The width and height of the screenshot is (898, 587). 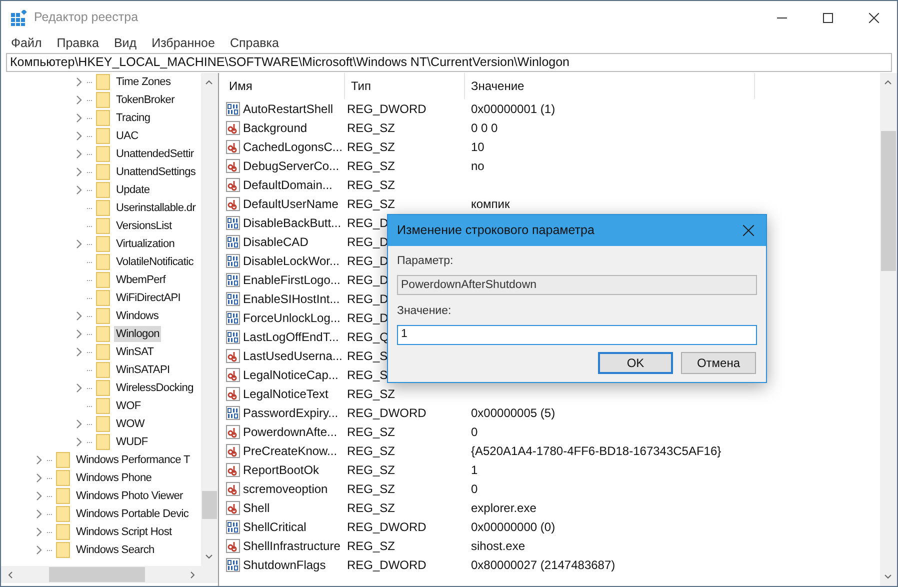 I want to click on tree-item: WOF, so click(x=128, y=406).